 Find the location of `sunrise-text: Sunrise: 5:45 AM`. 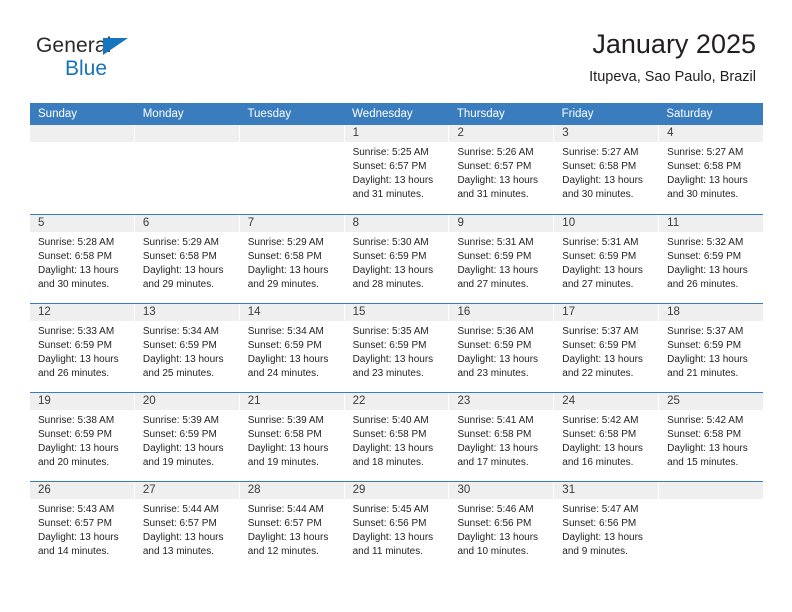

sunrise-text: Sunrise: 5:45 AM is located at coordinates (390, 509).